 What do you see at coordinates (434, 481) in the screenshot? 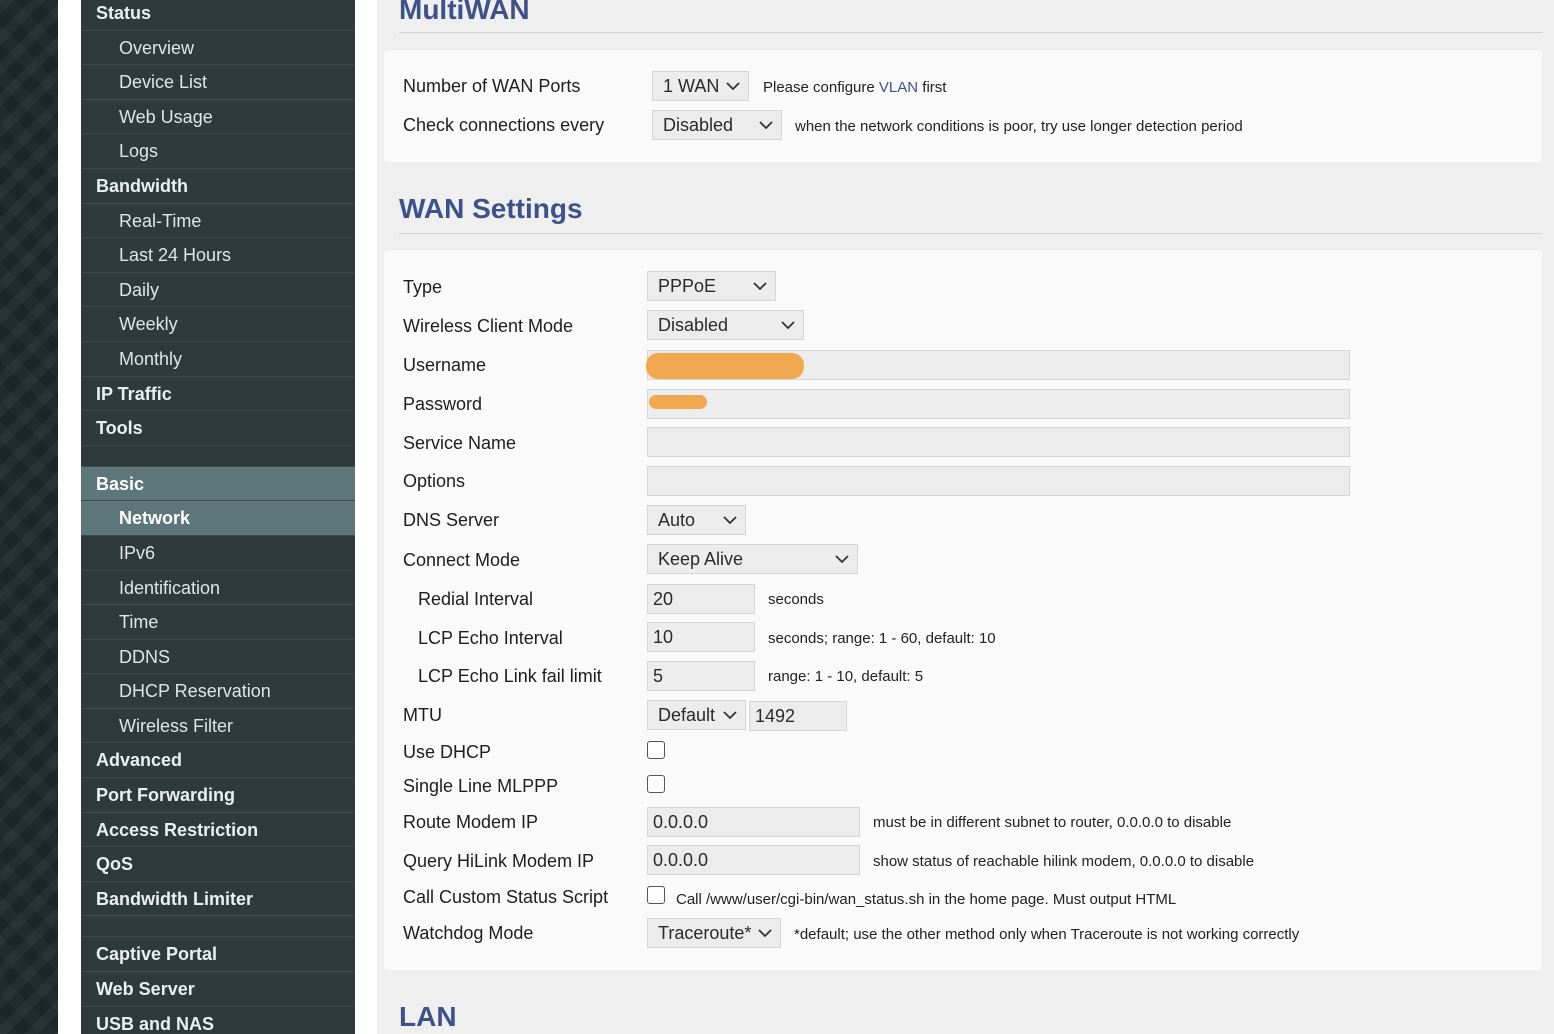
I see `options-label: Options` at bounding box center [434, 481].